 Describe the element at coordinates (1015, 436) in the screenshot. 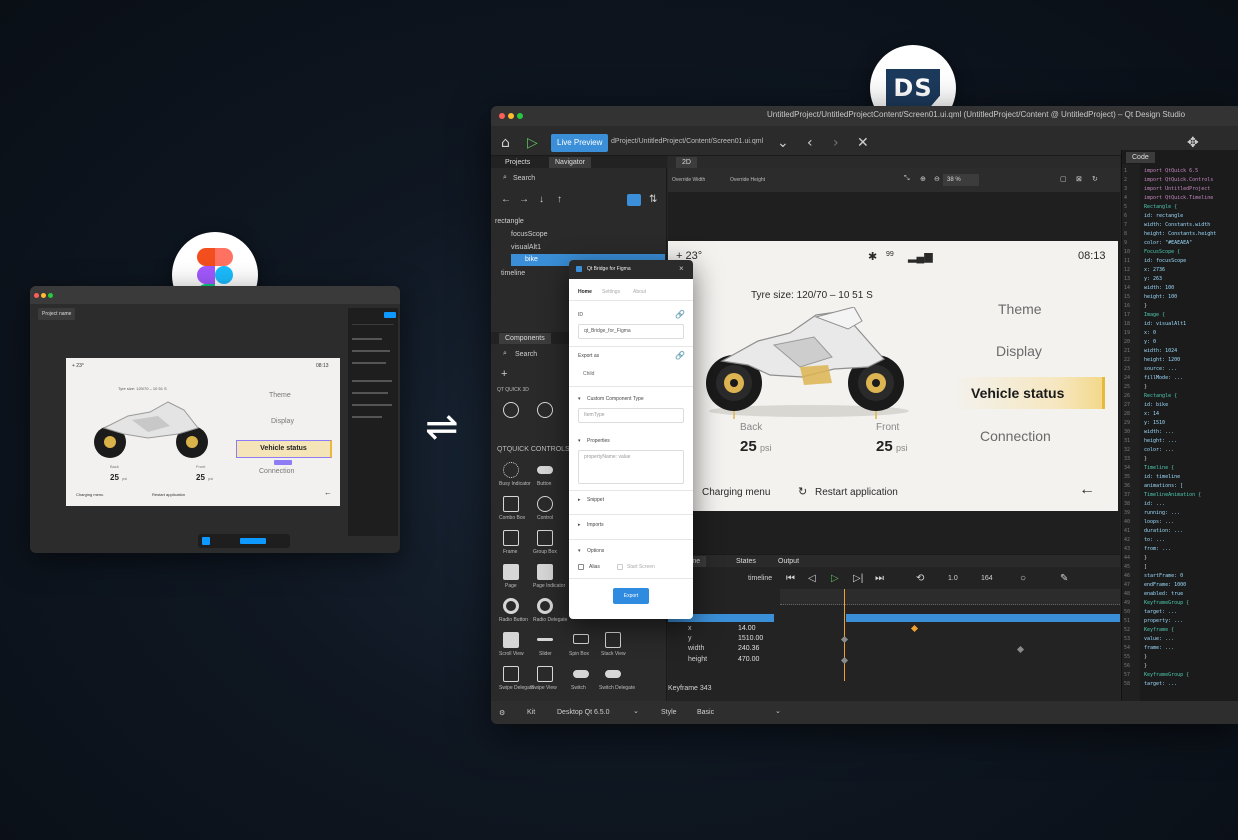

I see `menu-connection: Connection` at that location.